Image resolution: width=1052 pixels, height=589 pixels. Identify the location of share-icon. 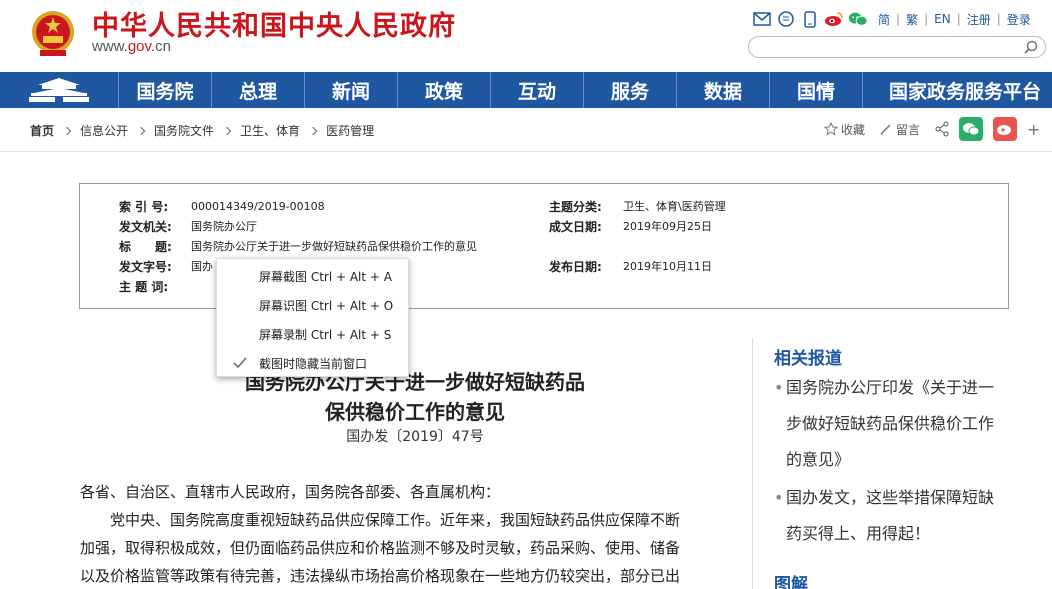
(942, 129).